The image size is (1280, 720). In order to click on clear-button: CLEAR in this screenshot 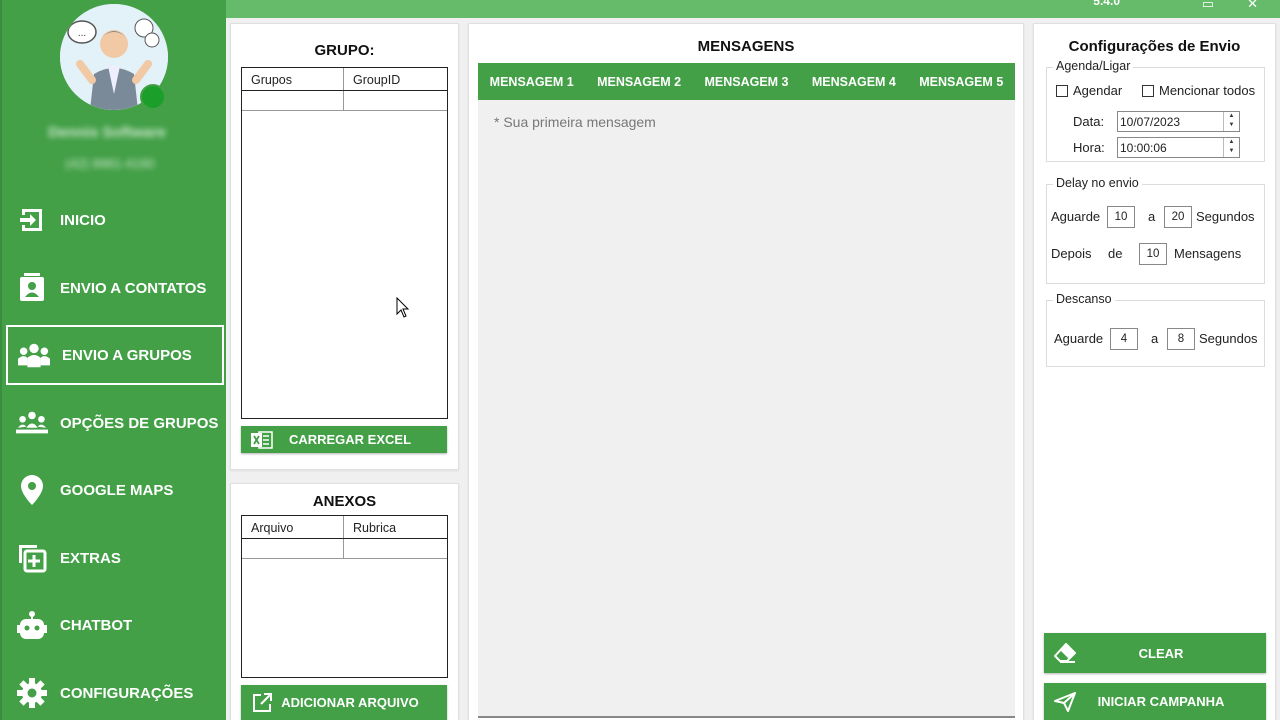, I will do `click(1155, 653)`.